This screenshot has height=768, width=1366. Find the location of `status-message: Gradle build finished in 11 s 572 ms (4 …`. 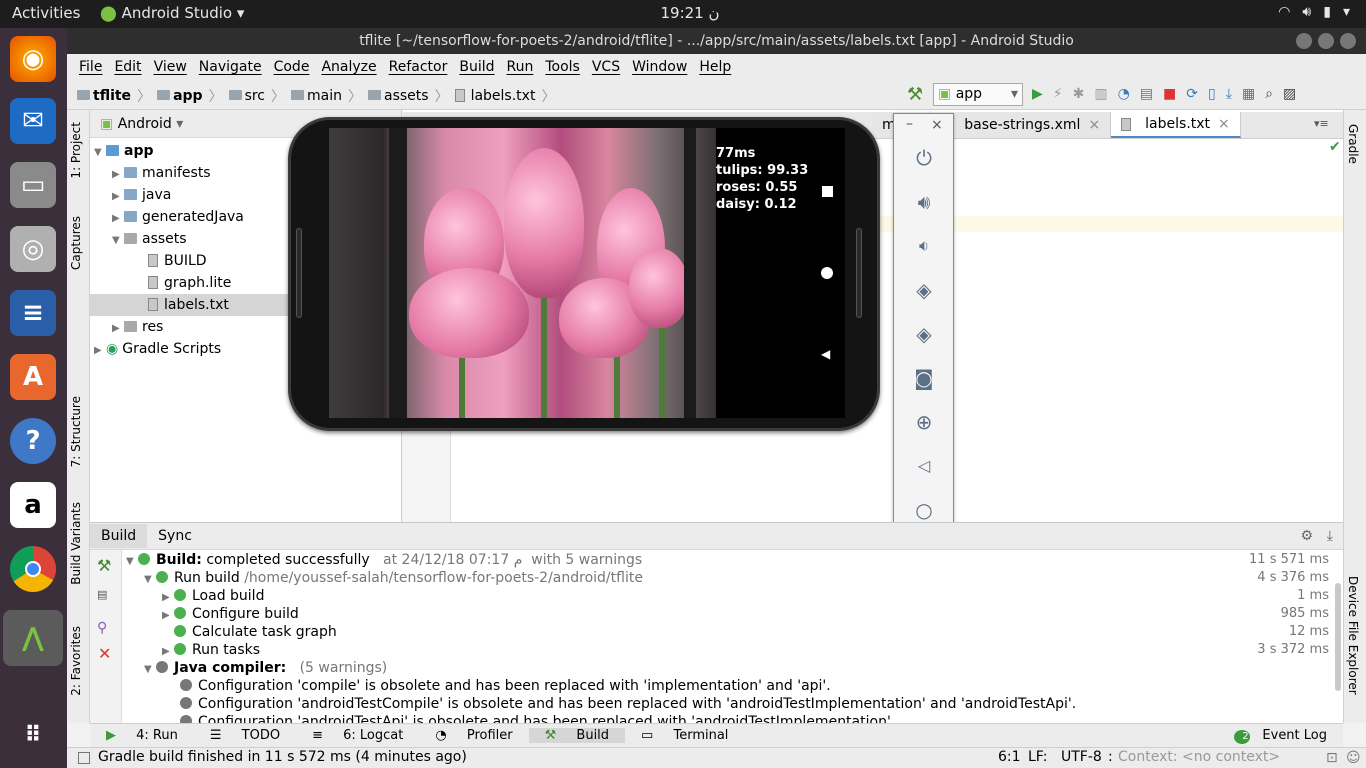

status-message: Gradle build finished in 11 s 572 ms (4 … is located at coordinates (282, 757).